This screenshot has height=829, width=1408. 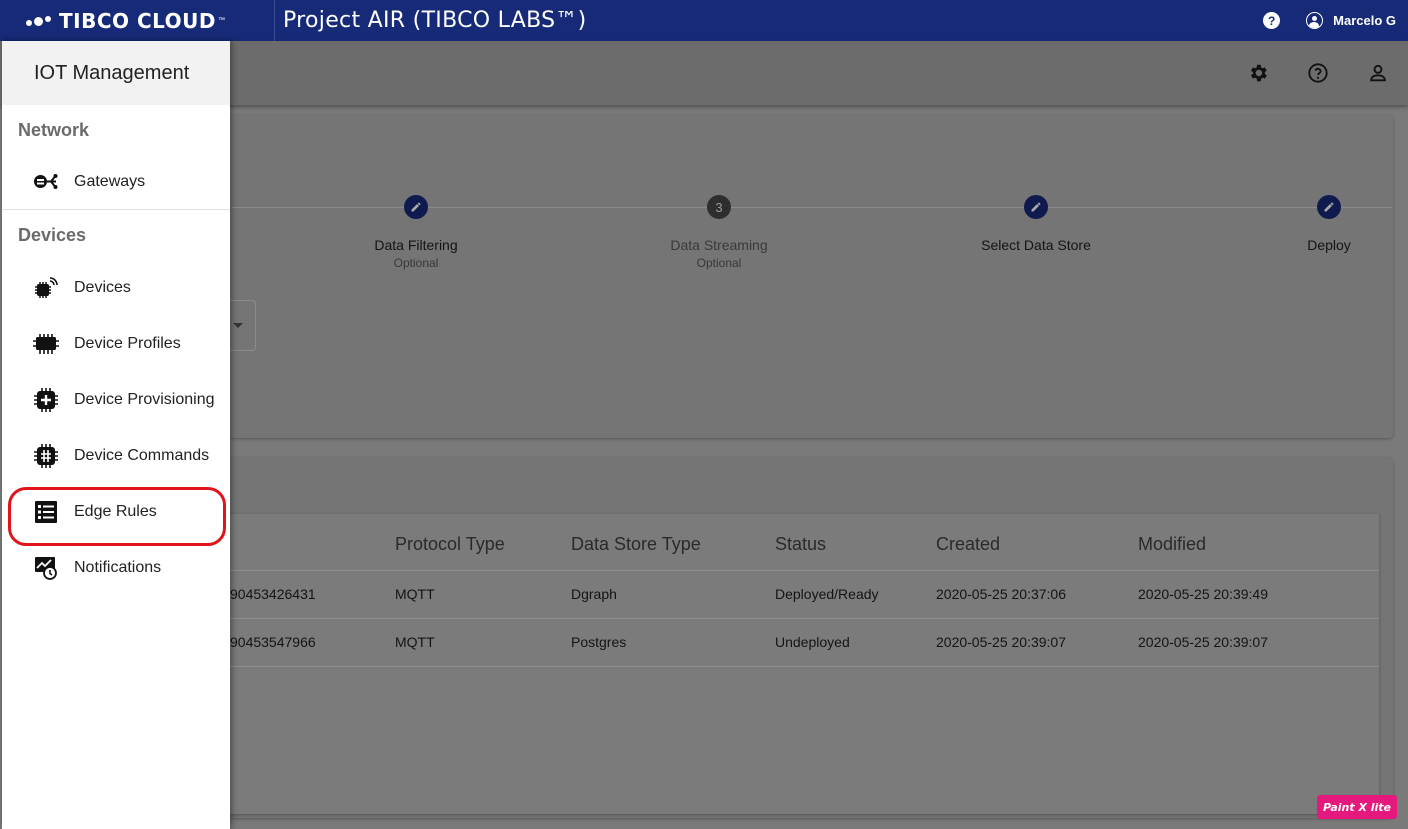 What do you see at coordinates (52, 234) in the screenshot?
I see `section-title-devices: Devices` at bounding box center [52, 234].